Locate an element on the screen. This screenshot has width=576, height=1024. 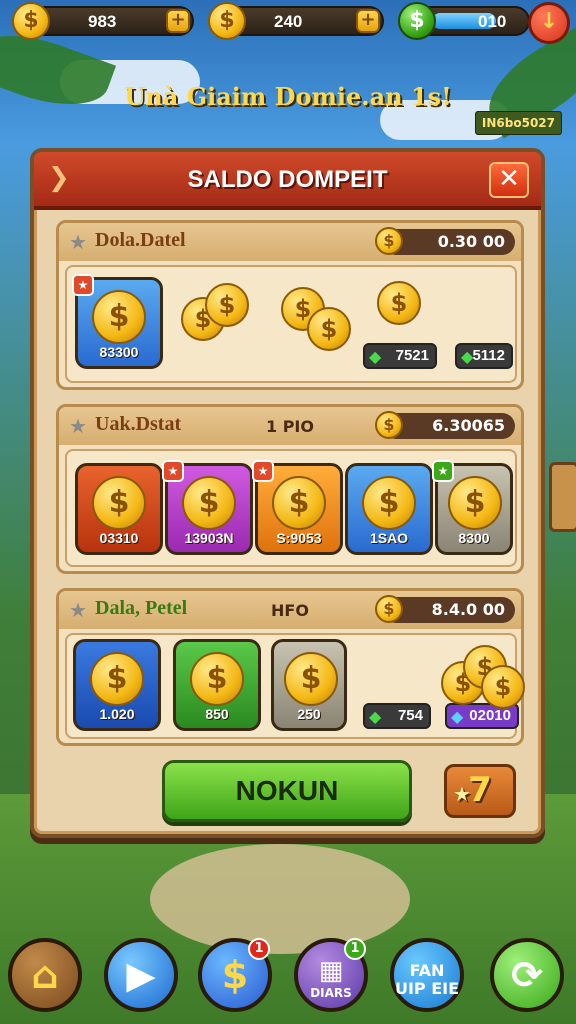
coin-pack-tile: $ 250 is located at coordinates (309, 685).